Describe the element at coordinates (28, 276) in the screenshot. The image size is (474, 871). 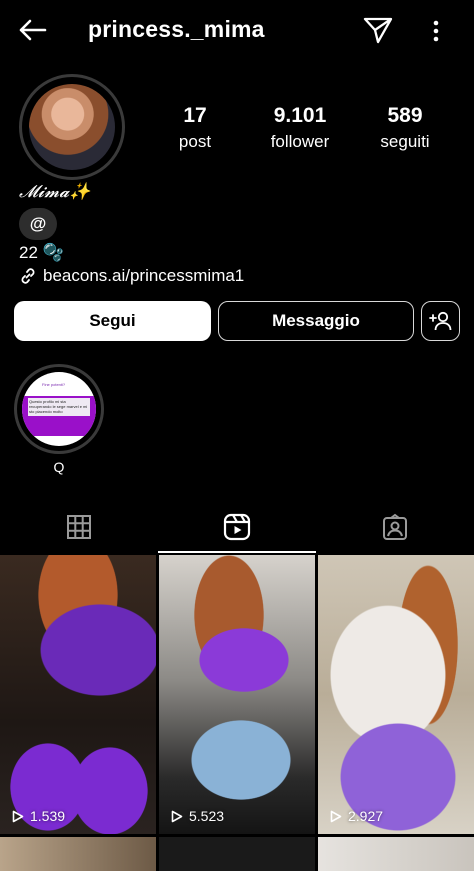
I see `link-icon` at that location.